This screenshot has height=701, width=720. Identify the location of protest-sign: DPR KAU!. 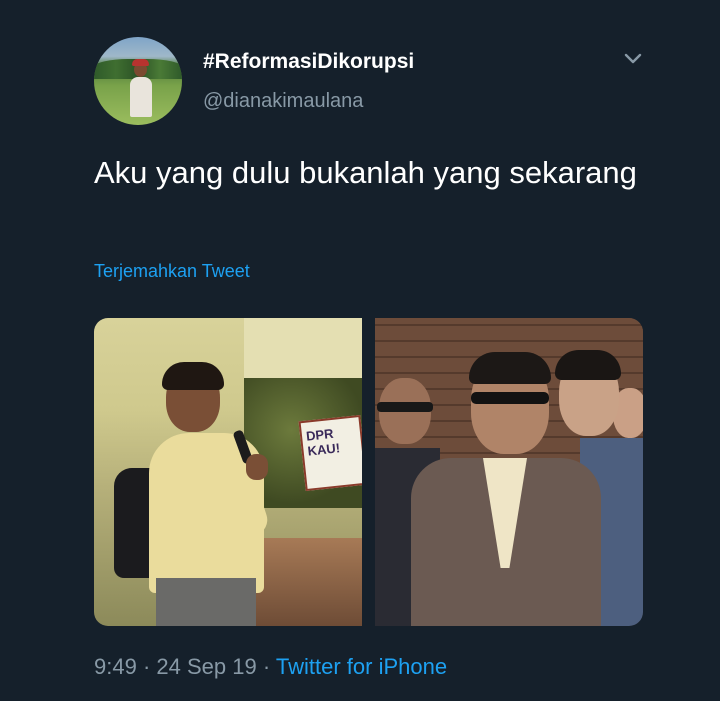
(330, 453).